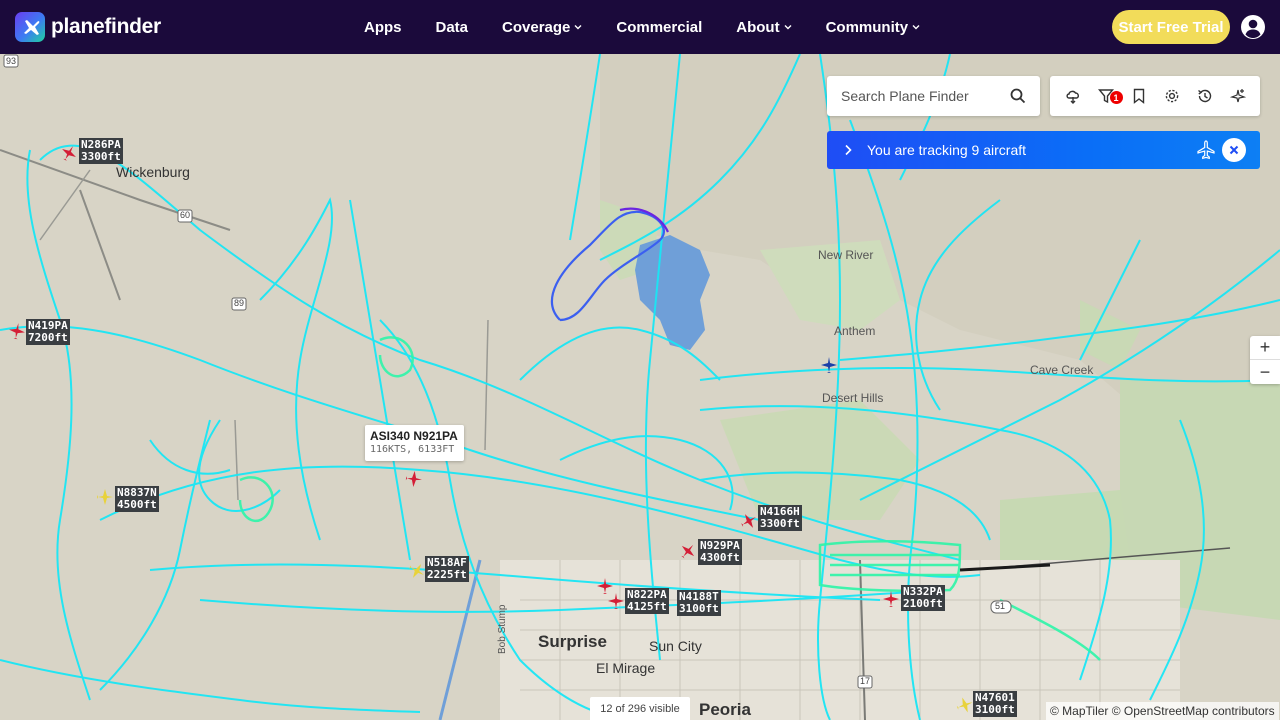 The image size is (1280, 720). I want to click on aircraft-alt: 2225ft, so click(447, 574).